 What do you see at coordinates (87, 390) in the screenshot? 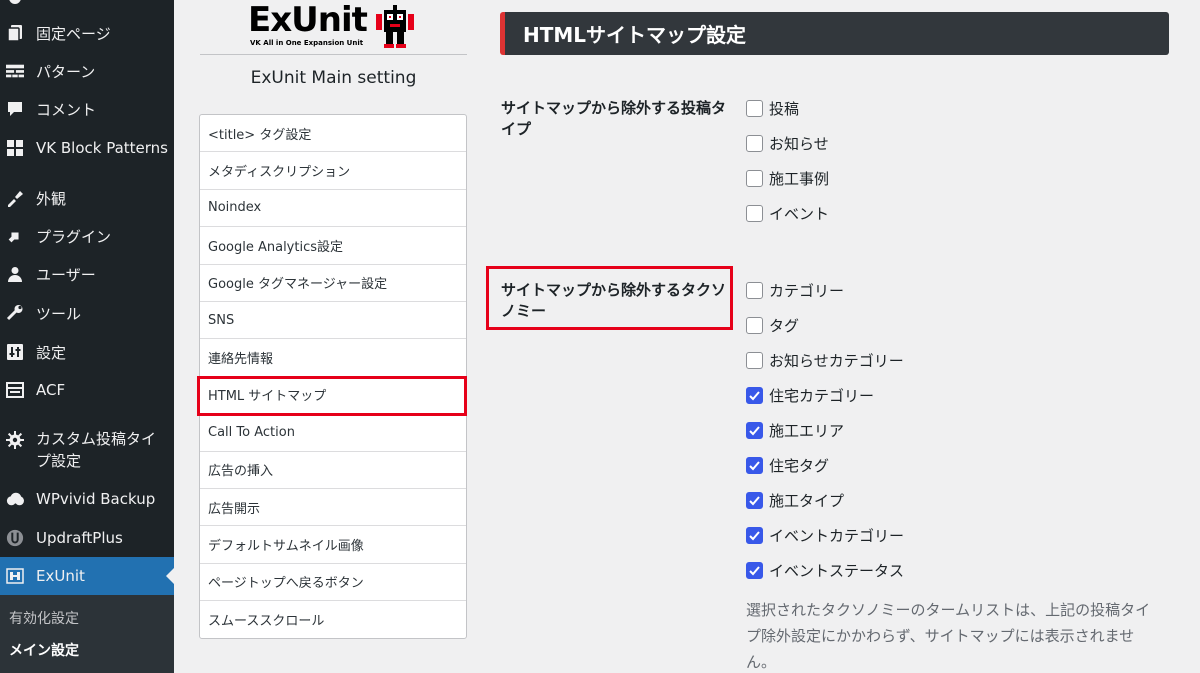
I see `sidebar-item-acf: ACF` at bounding box center [87, 390].